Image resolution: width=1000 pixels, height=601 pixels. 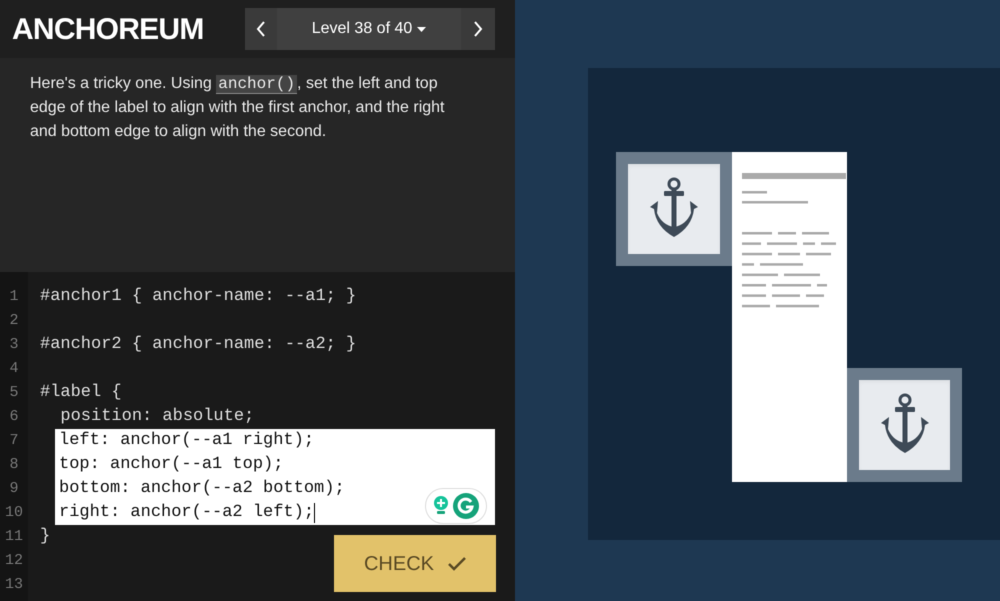 I want to click on checkmark-icon, so click(x=457, y=563).